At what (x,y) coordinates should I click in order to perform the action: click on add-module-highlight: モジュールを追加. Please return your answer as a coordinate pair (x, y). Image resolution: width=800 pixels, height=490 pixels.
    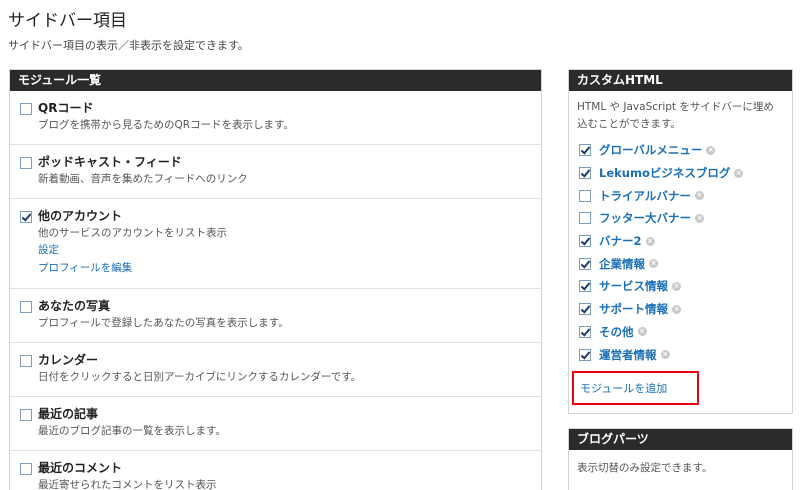
    Looking at the image, I should click on (635, 388).